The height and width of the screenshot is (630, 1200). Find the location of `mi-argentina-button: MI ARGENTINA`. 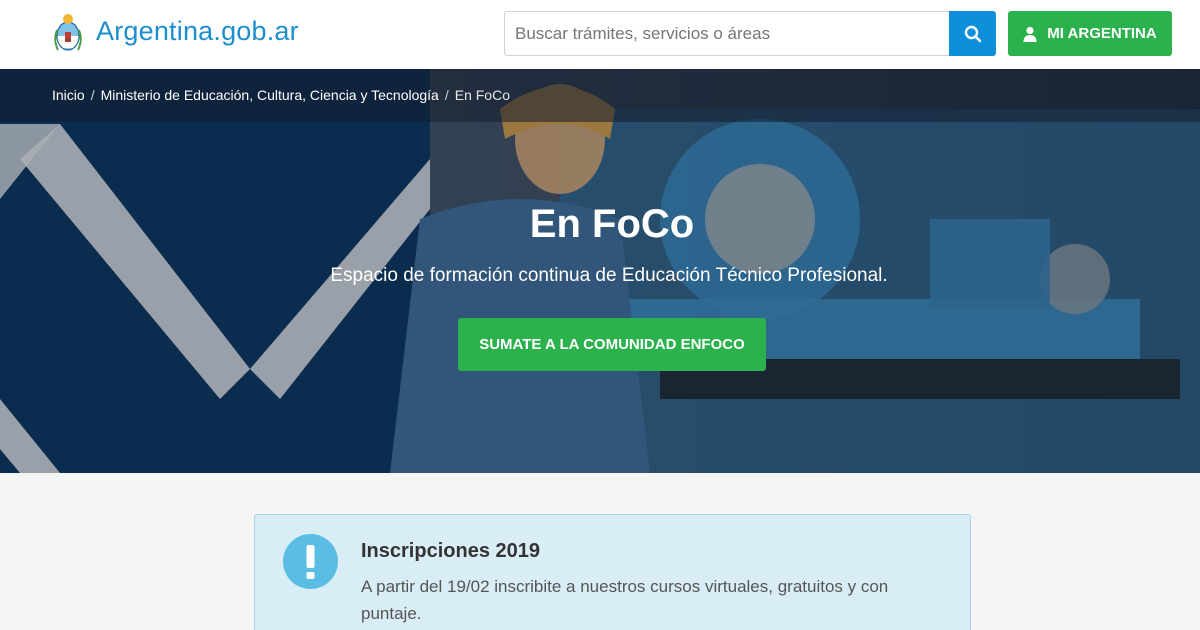

mi-argentina-button: MI ARGENTINA is located at coordinates (1090, 33).